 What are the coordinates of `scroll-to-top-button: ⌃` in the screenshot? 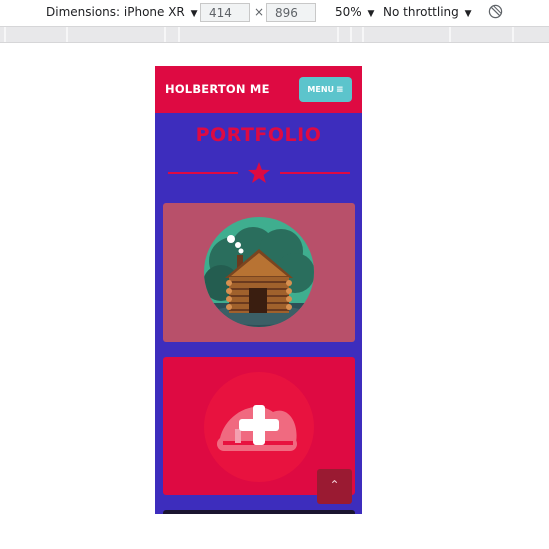 It's located at (334, 486).